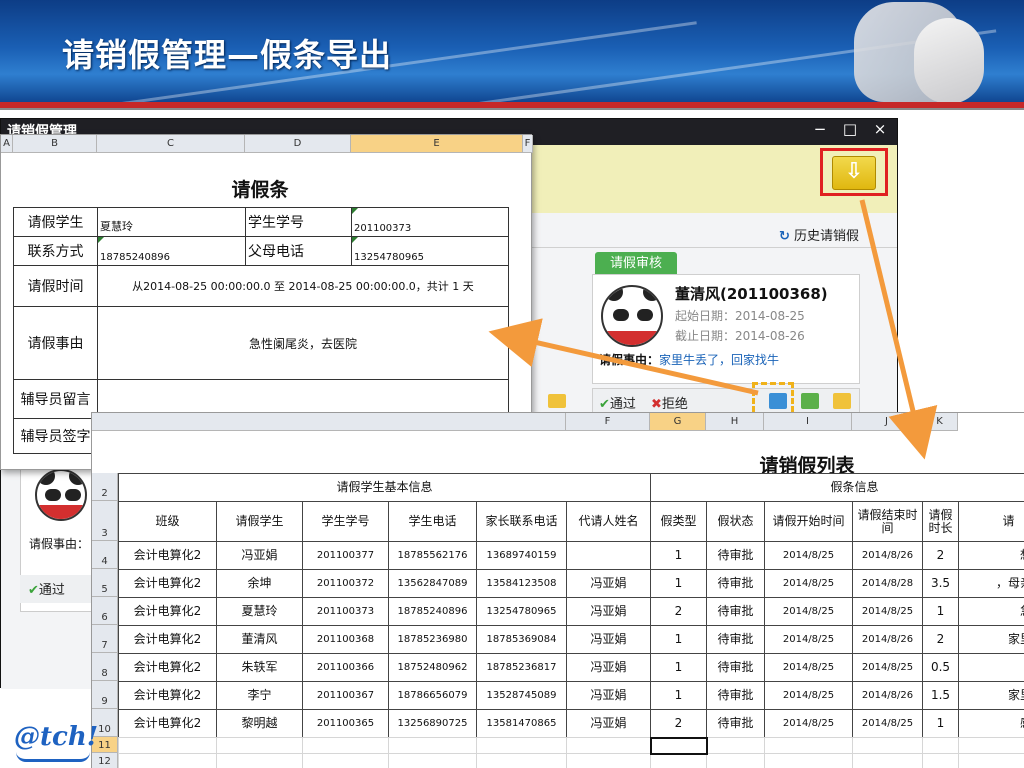 The height and width of the screenshot is (768, 1024). I want to click on table-header: 学生电话, so click(432, 521).